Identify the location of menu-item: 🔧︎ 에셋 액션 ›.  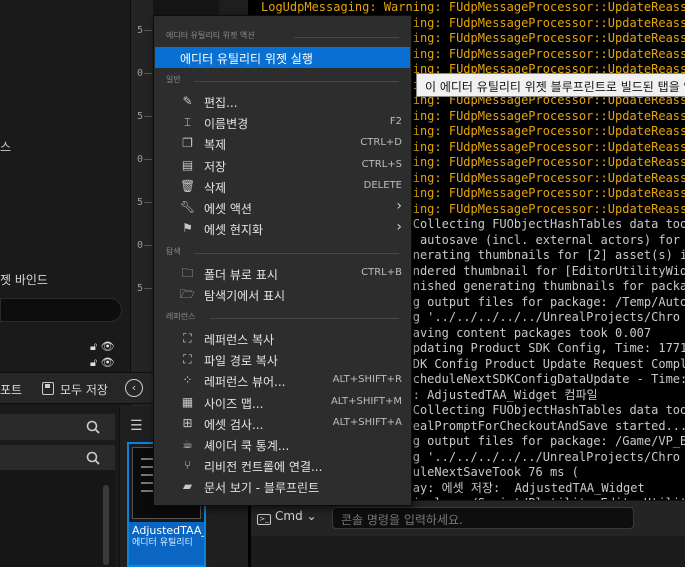
(282, 207).